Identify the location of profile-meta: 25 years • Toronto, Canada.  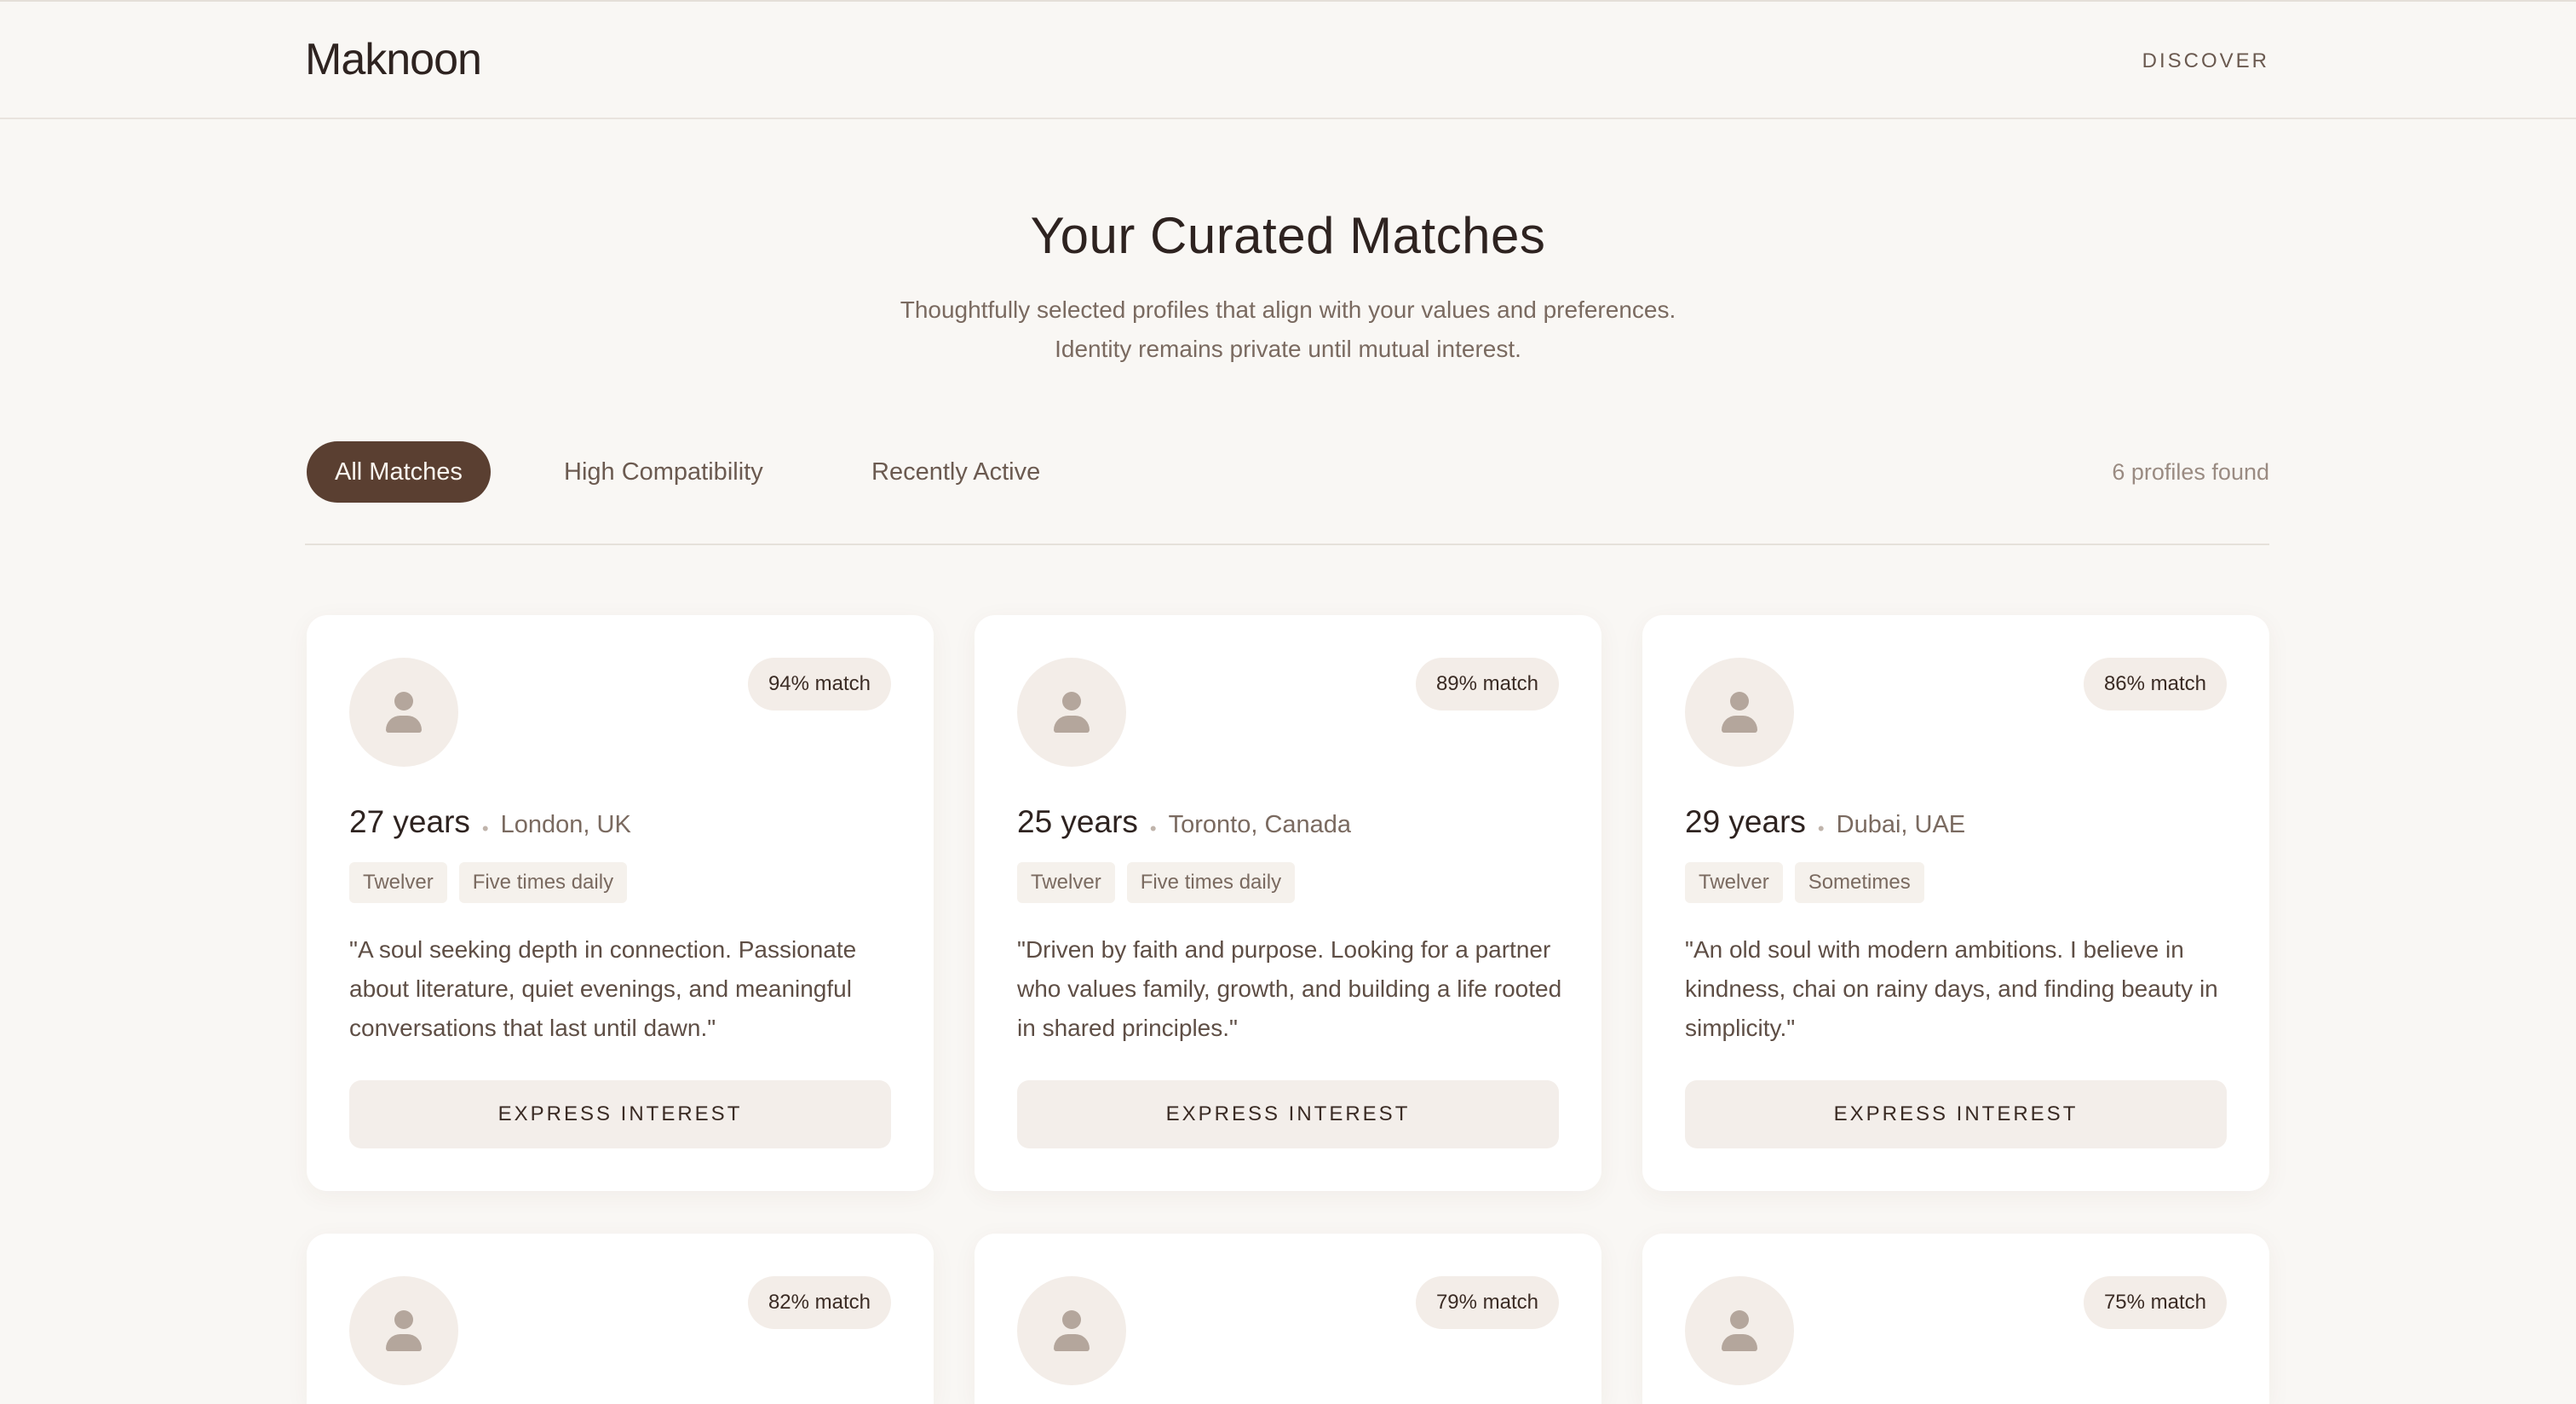
(1184, 822).